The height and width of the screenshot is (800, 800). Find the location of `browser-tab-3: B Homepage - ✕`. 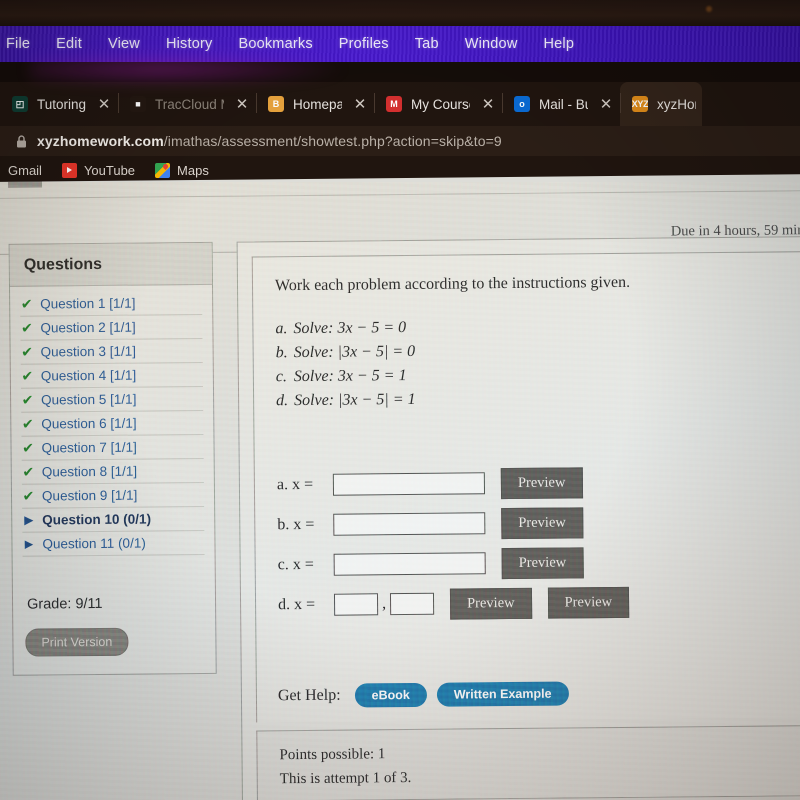

browser-tab-3: B Homepage - ✕ is located at coordinates (315, 104).